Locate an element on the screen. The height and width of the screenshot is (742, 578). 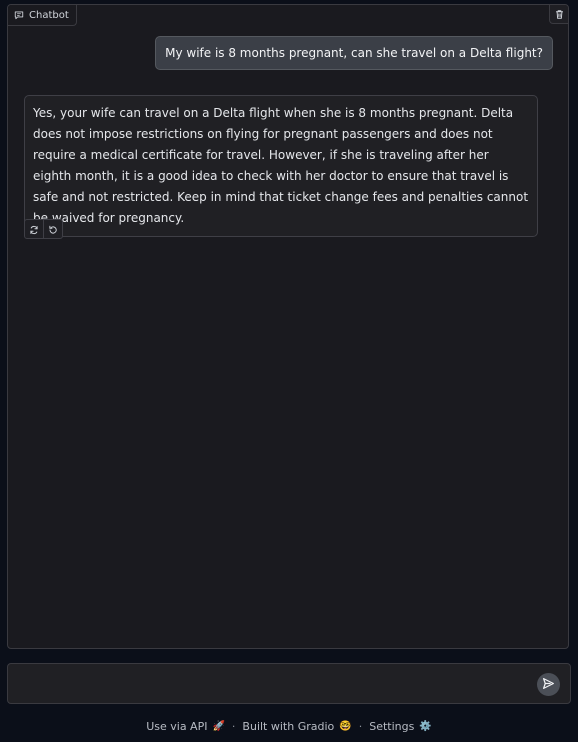
message-actions is located at coordinates (43, 229).